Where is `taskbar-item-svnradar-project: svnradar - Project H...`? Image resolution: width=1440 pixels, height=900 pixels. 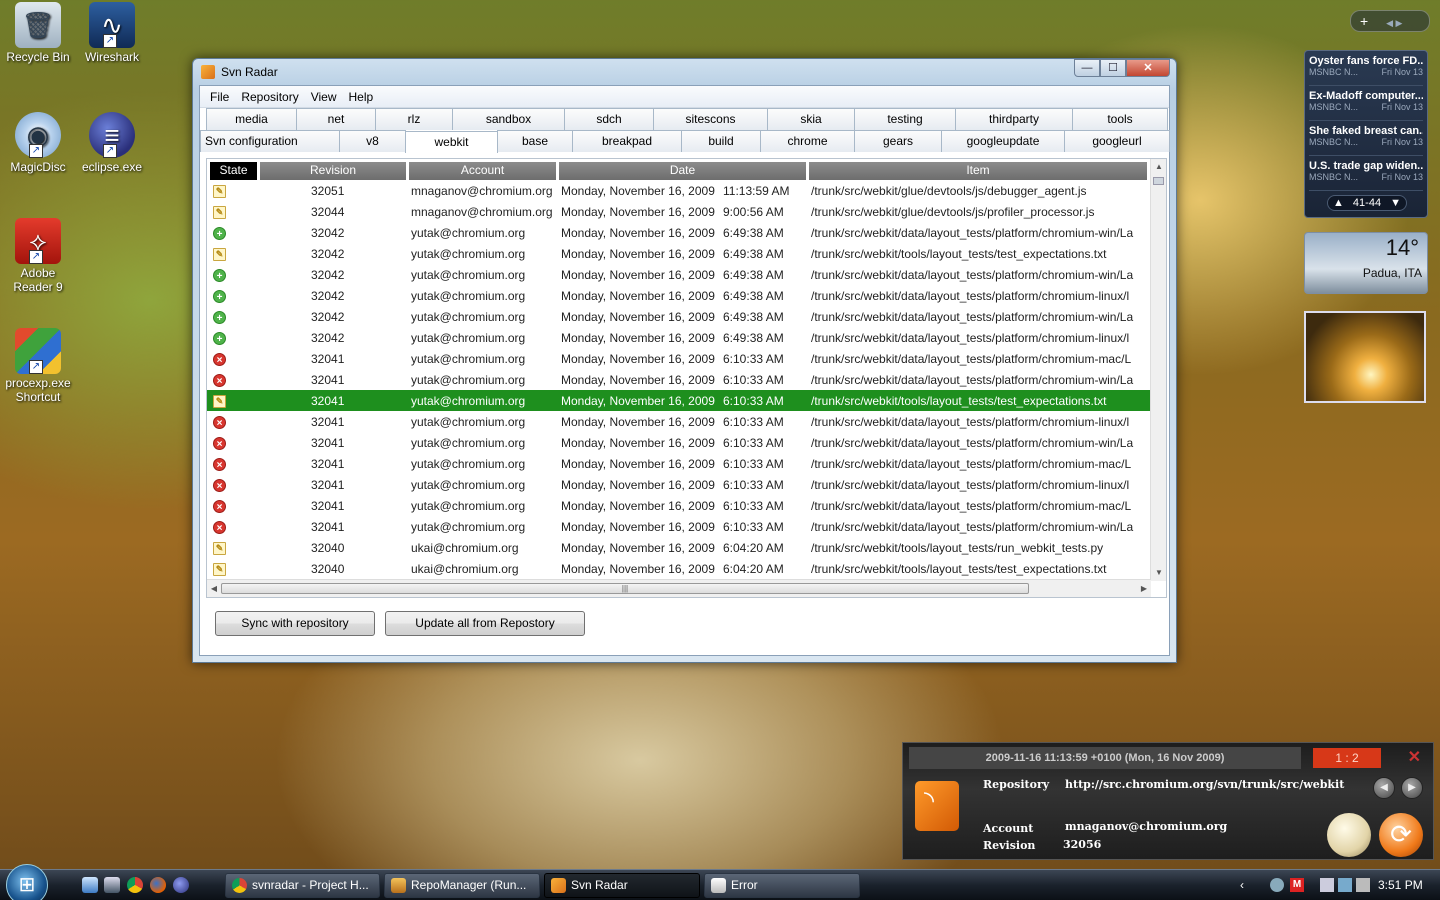 taskbar-item-svnradar-project: svnradar - Project H... is located at coordinates (302, 885).